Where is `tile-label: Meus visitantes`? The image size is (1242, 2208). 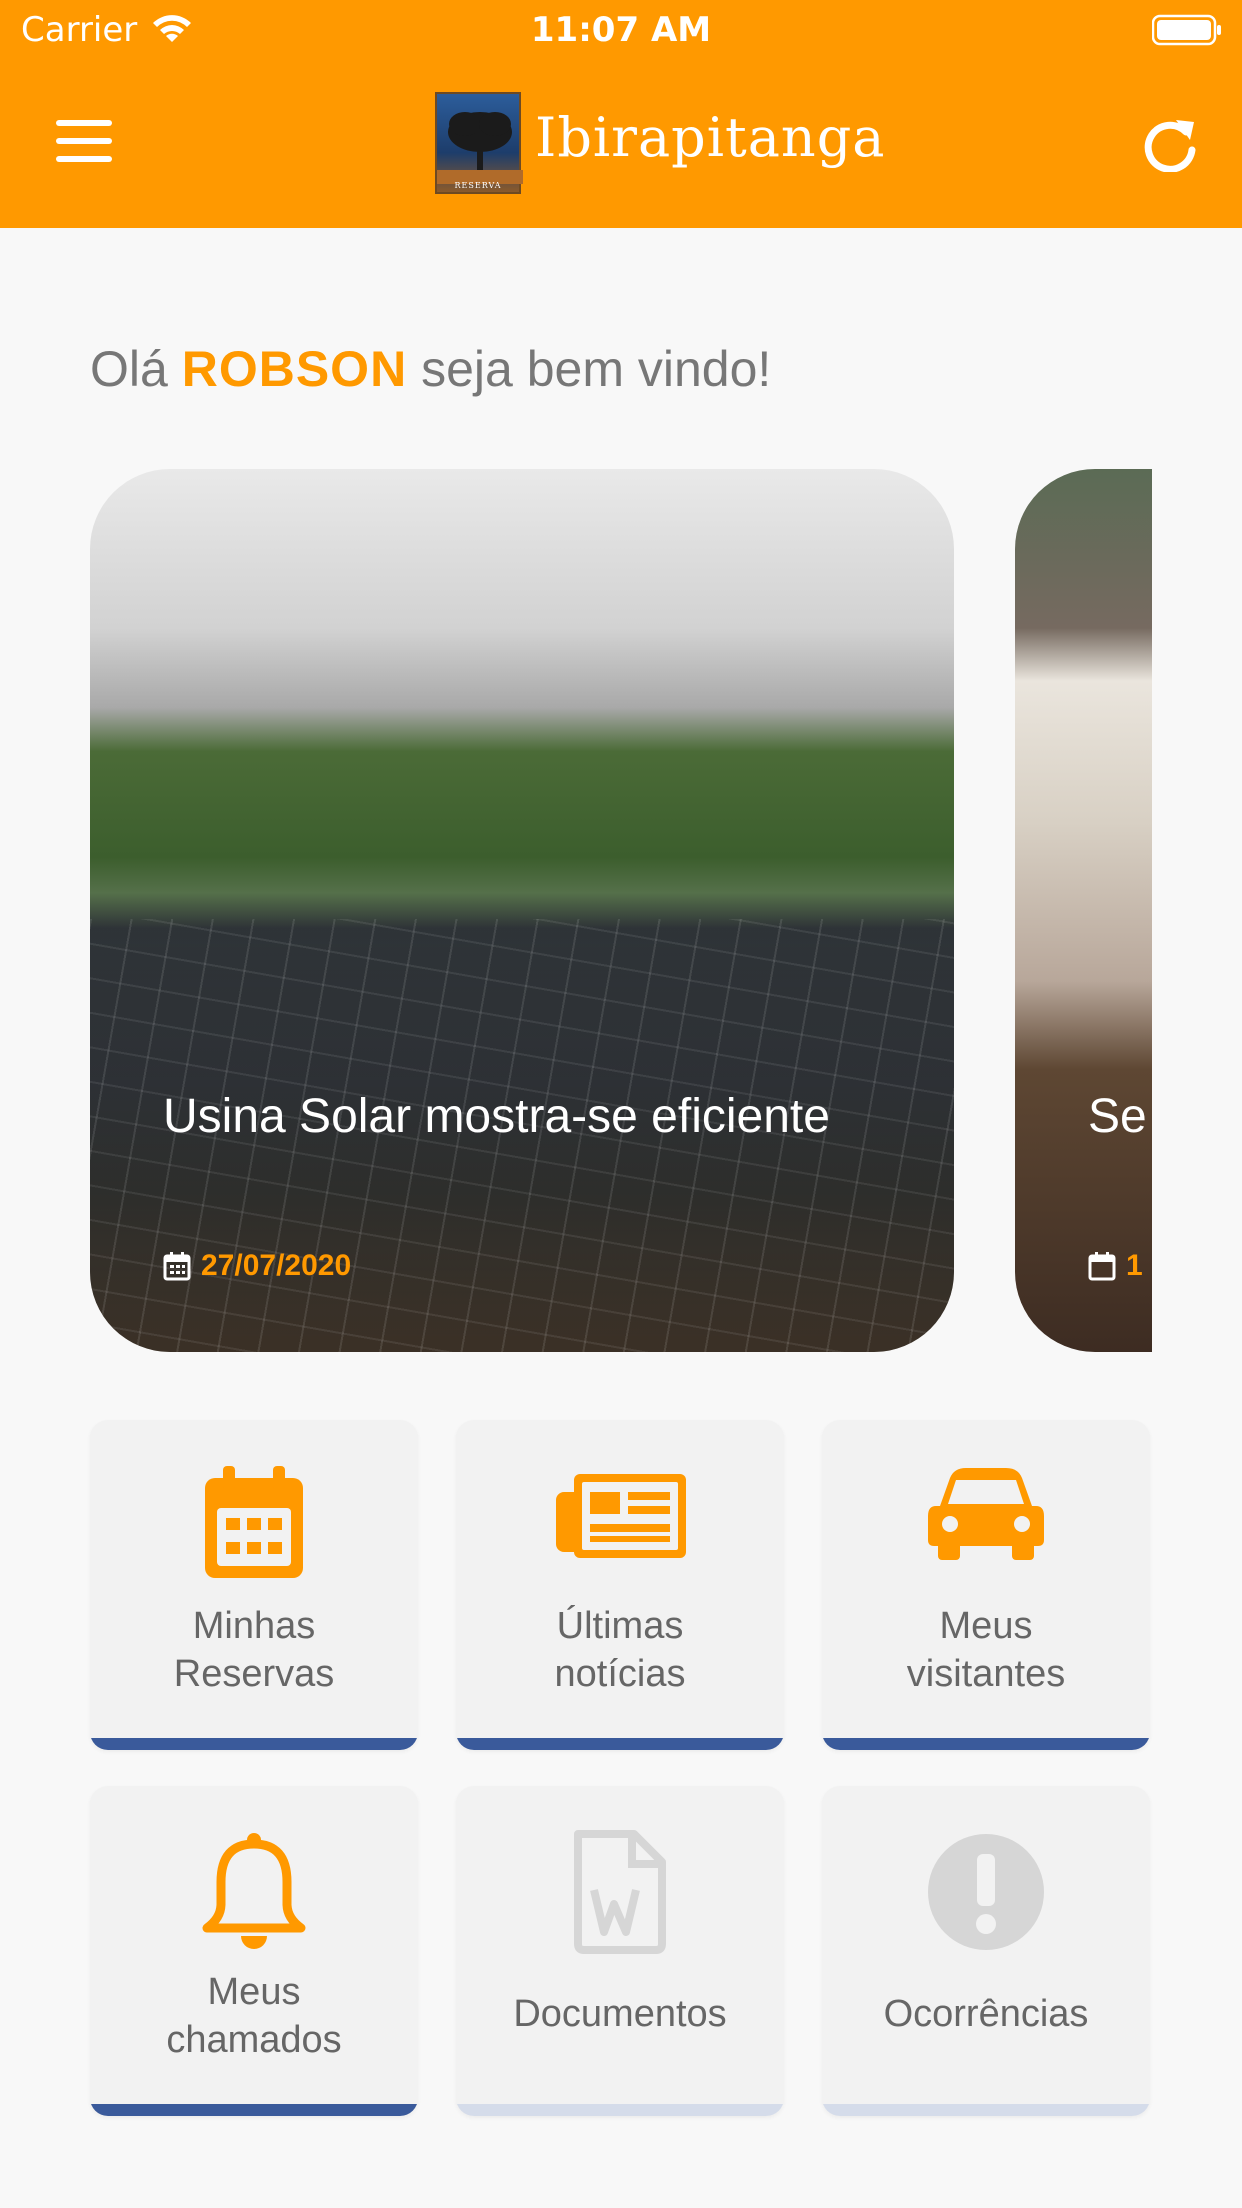 tile-label: Meus visitantes is located at coordinates (986, 1650).